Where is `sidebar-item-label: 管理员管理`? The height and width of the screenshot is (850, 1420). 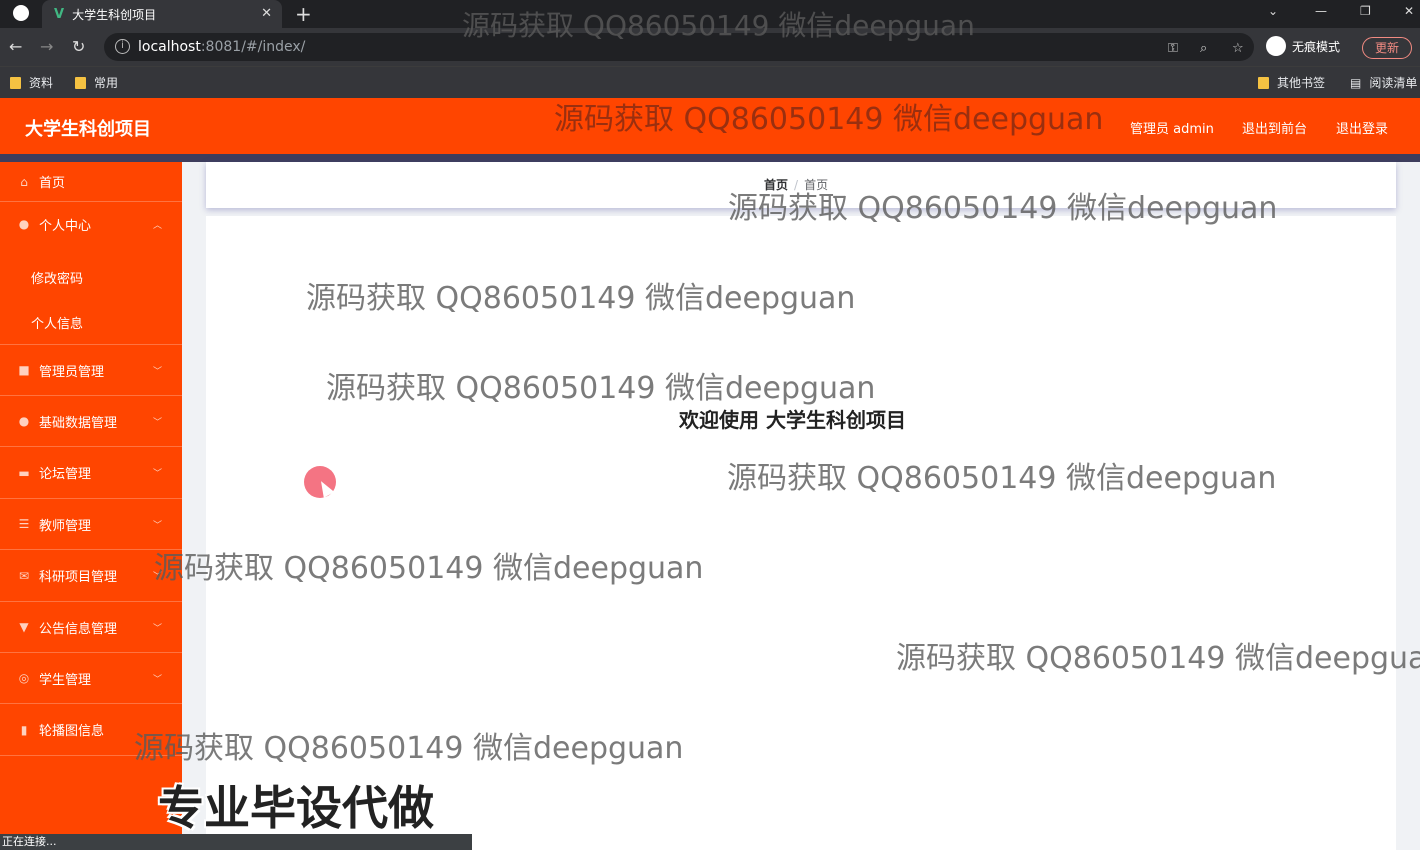
sidebar-item-label: 管理员管理 is located at coordinates (72, 372).